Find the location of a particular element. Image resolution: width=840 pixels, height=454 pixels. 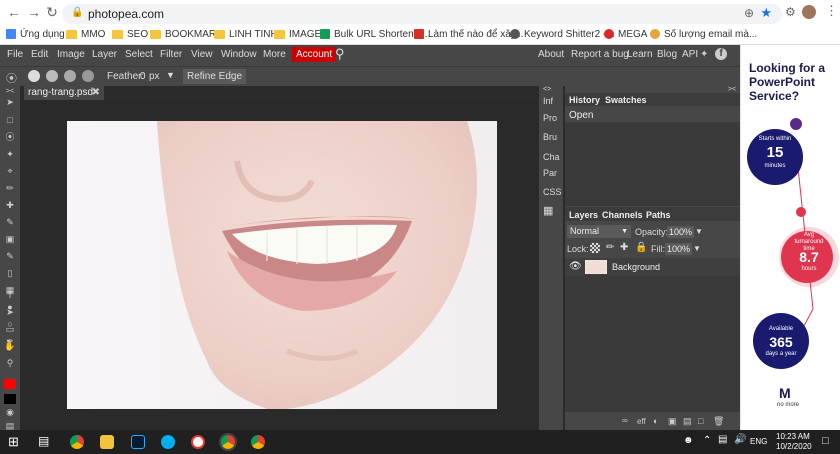

tab-paths: Paths is located at coordinates (658, 215).